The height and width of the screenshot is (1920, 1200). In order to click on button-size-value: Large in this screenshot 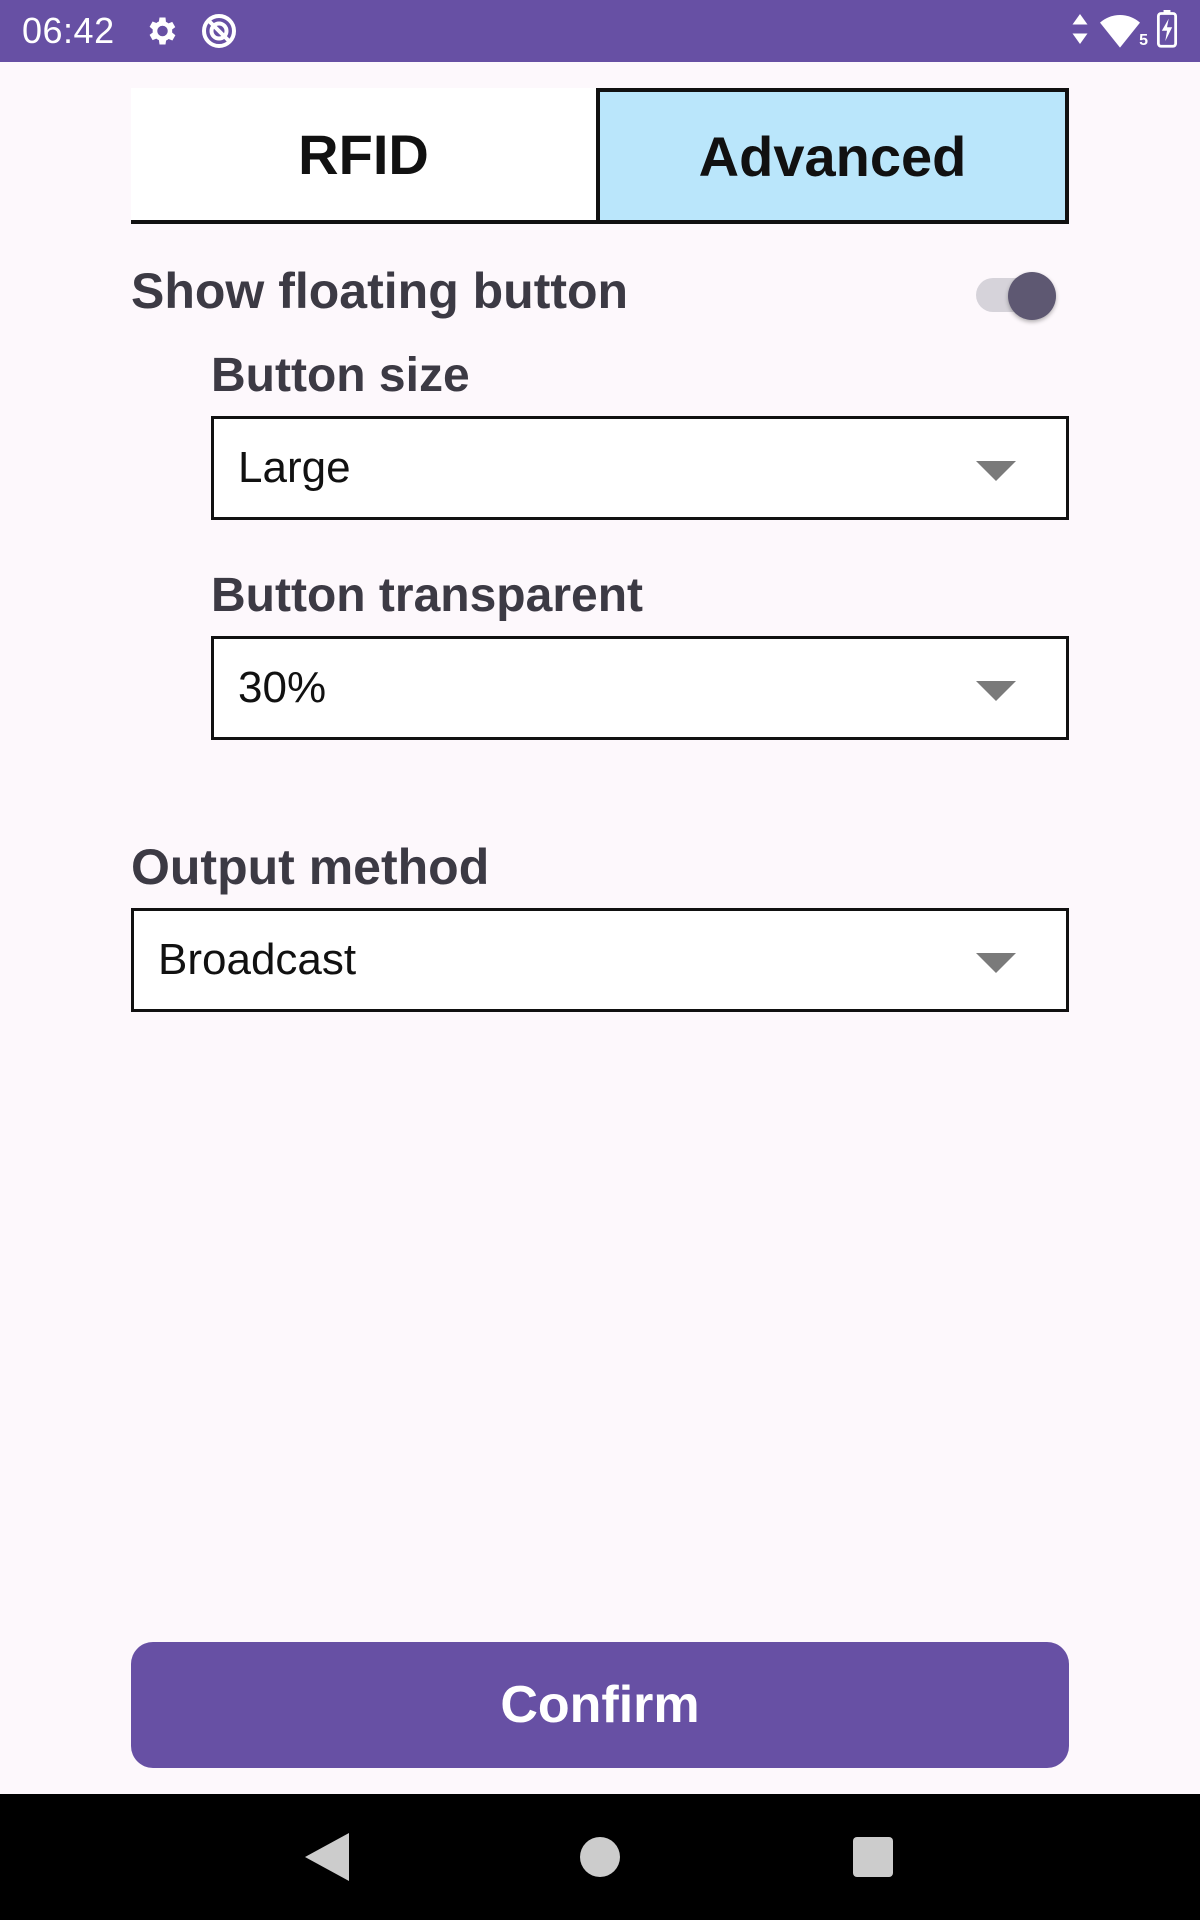, I will do `click(294, 467)`.